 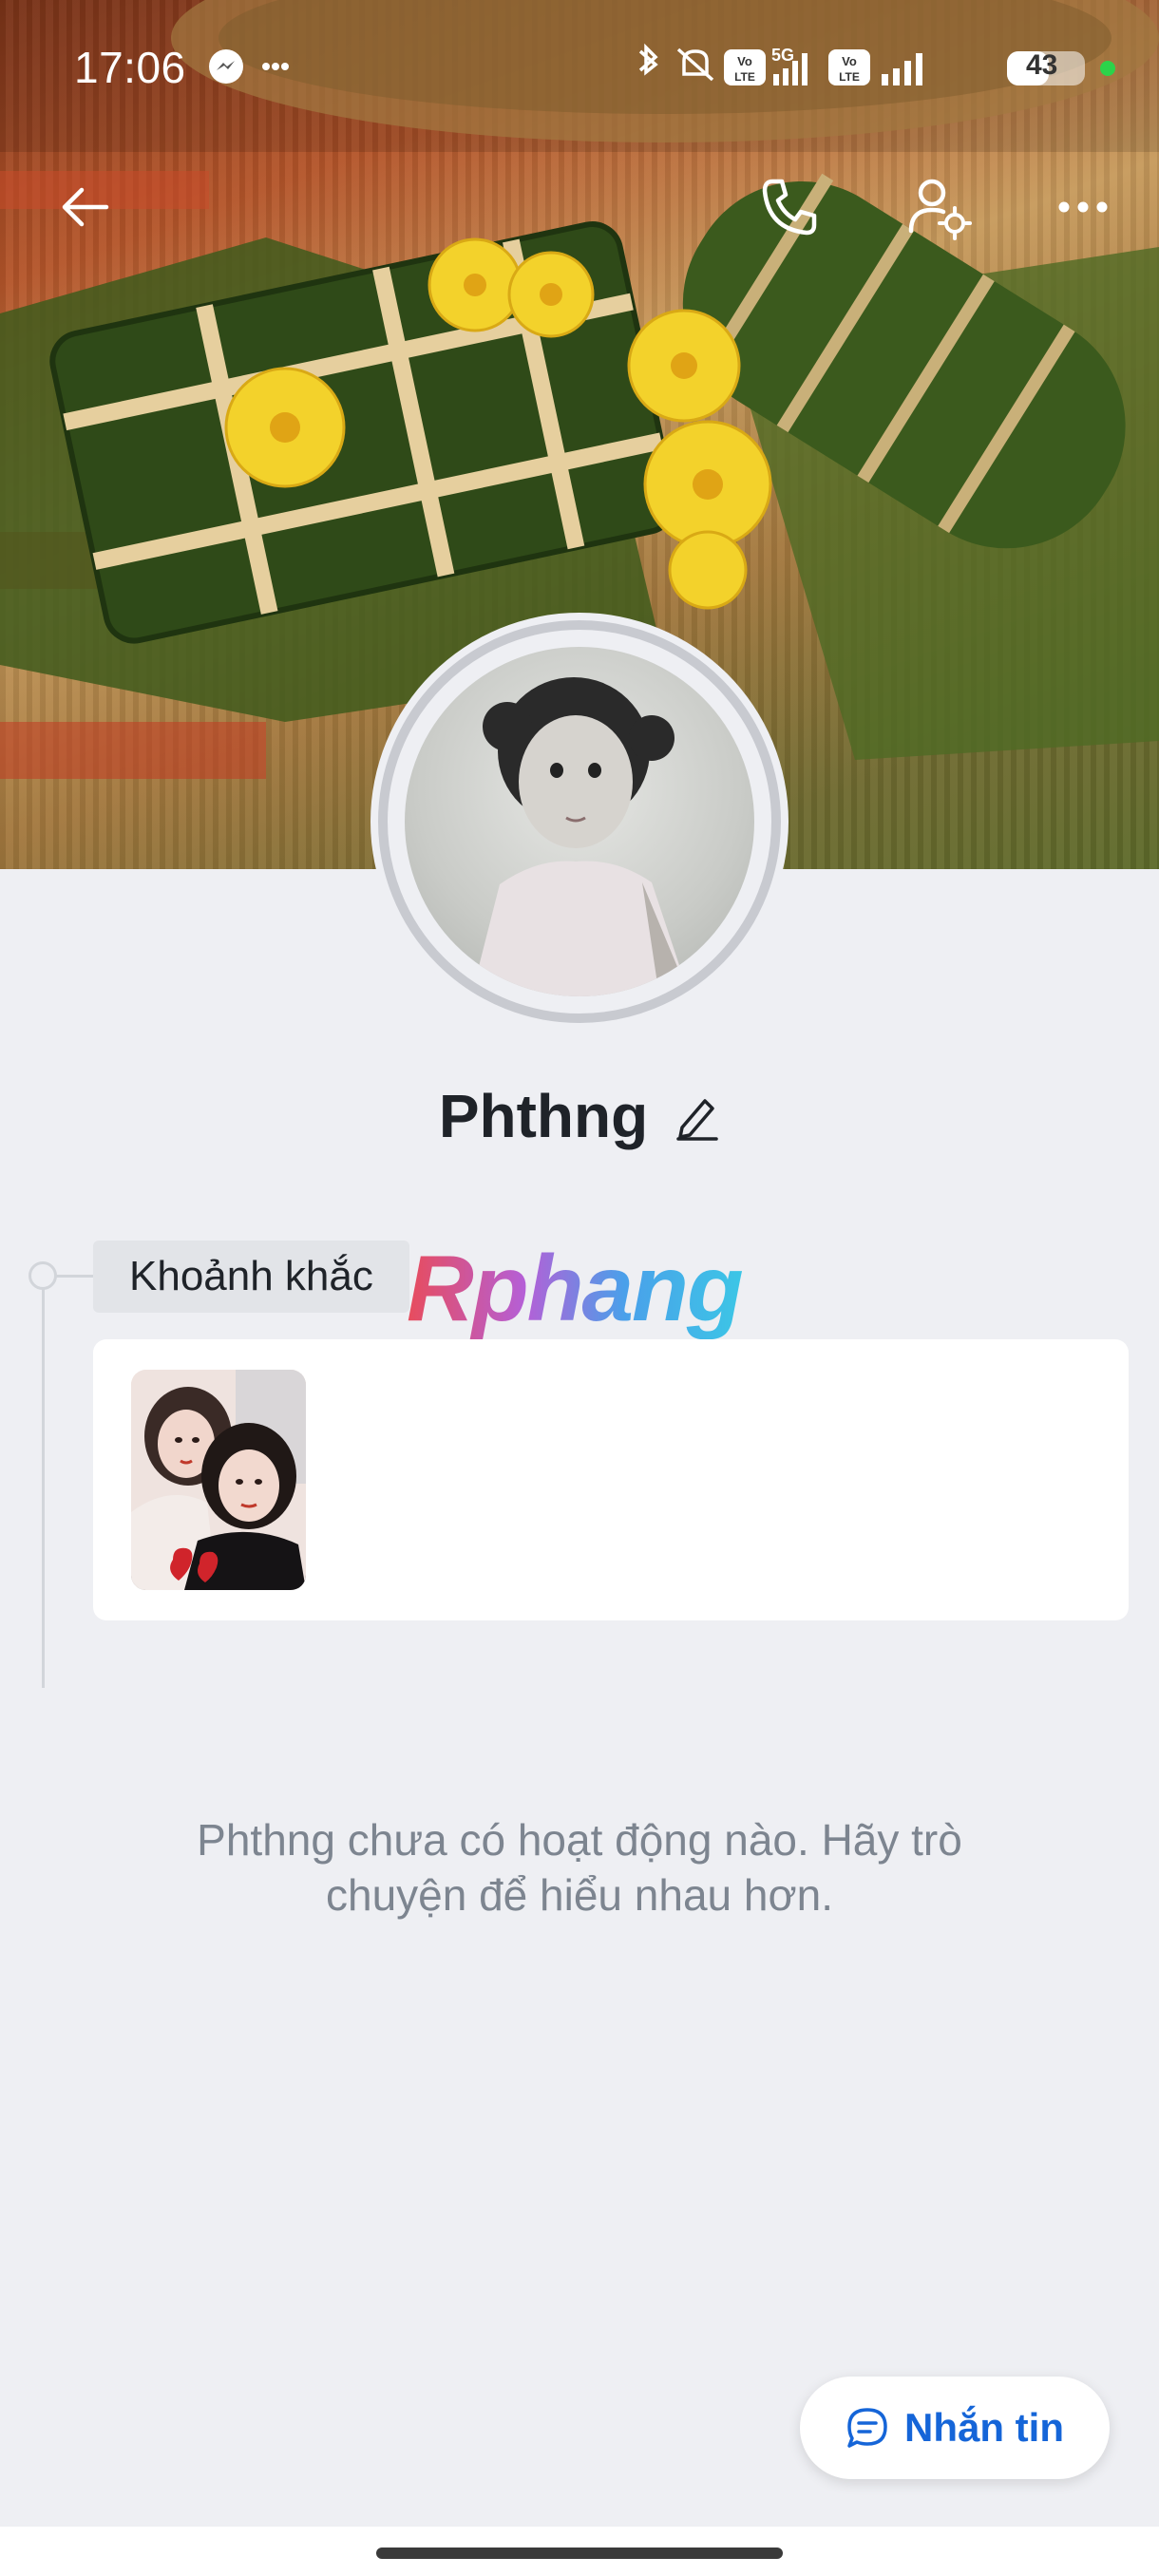 I want to click on bluetooth-icon, so click(x=648, y=59).